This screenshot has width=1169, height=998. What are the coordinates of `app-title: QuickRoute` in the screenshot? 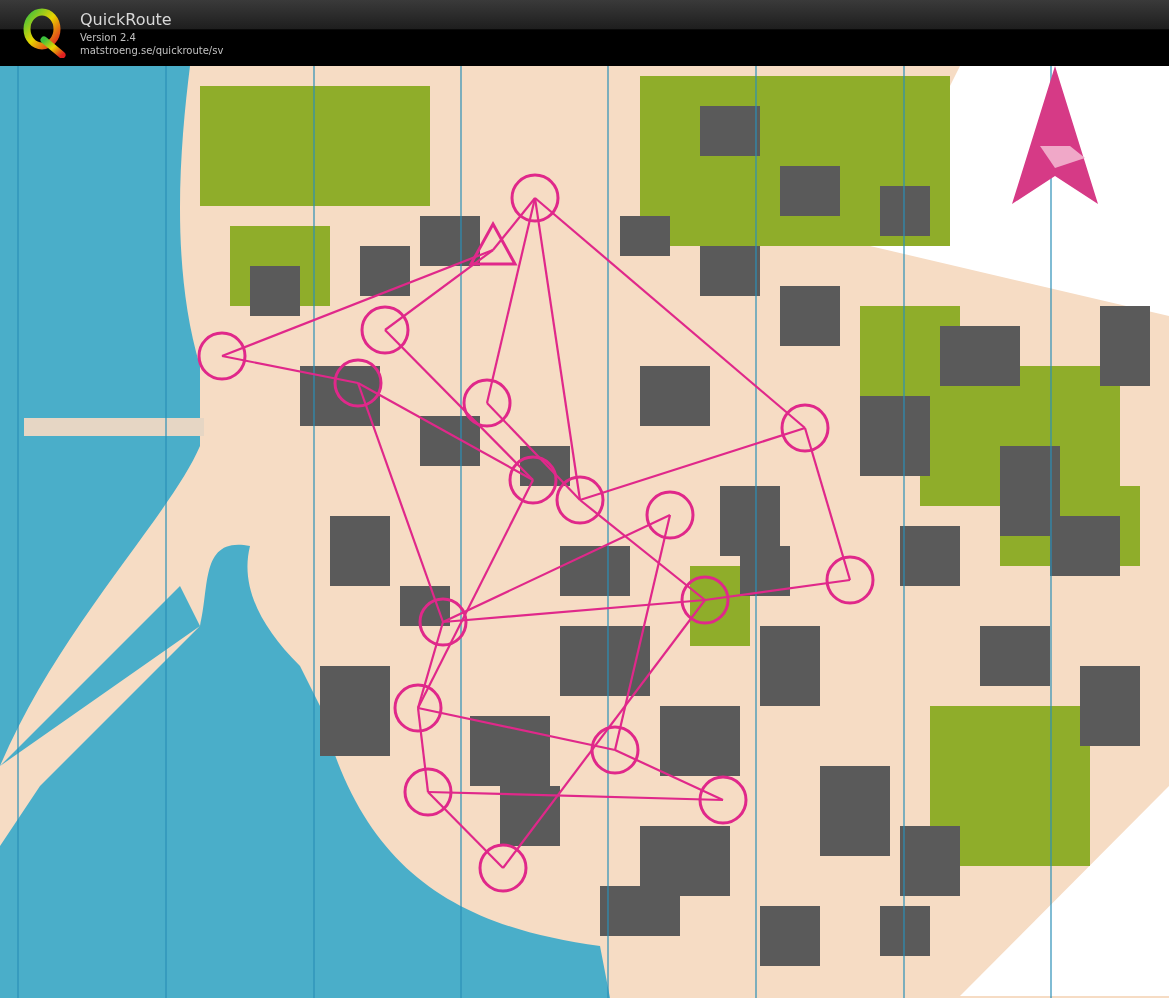 It's located at (126, 20).